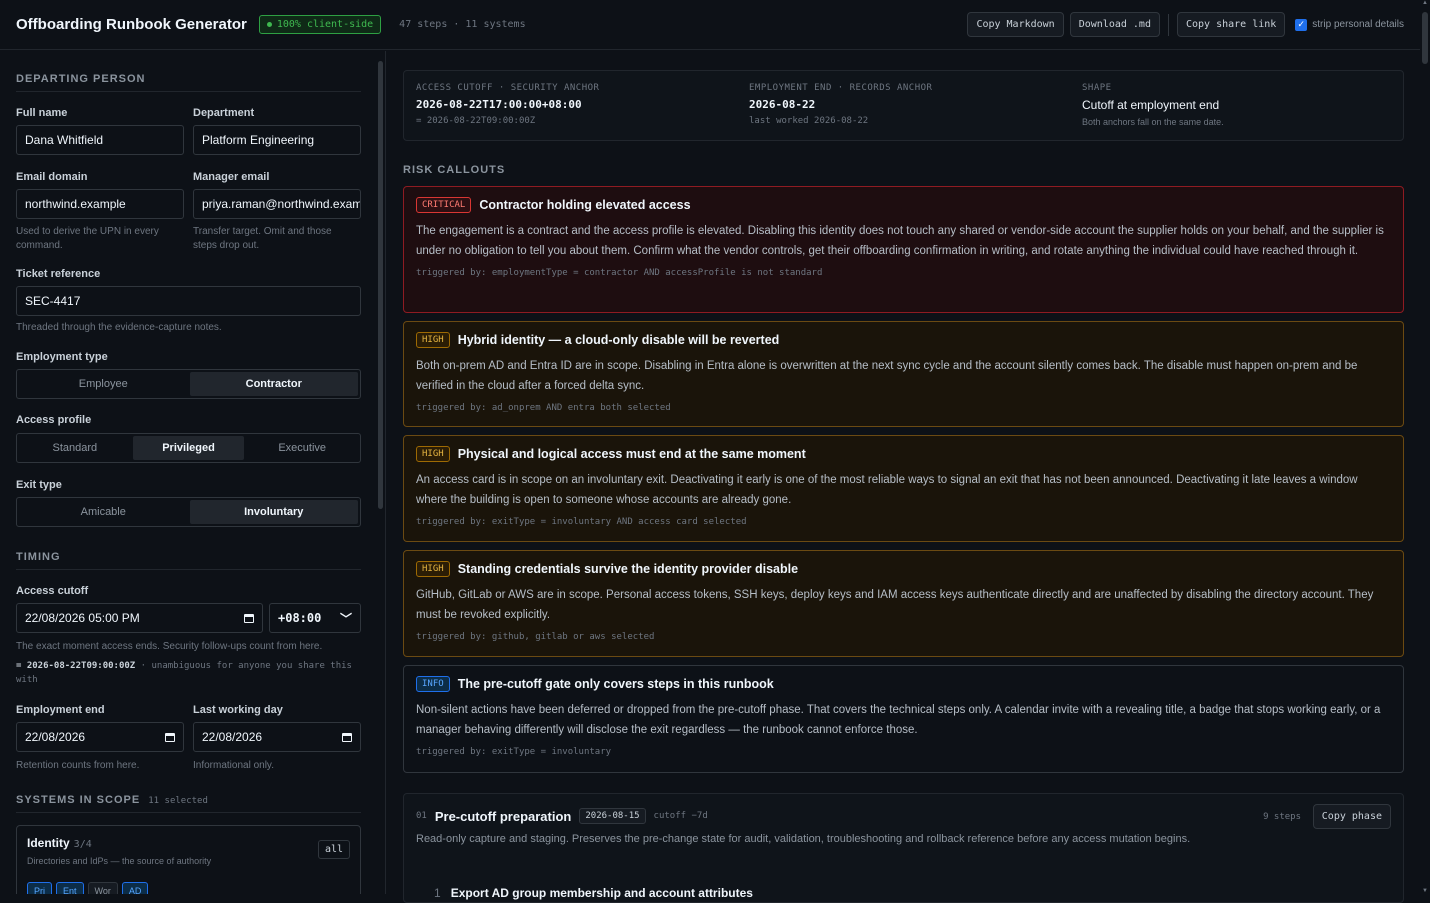 Image resolution: width=1430 pixels, height=903 pixels. What do you see at coordinates (231, 177) in the screenshot?
I see `manager-email-label: Manager email` at bounding box center [231, 177].